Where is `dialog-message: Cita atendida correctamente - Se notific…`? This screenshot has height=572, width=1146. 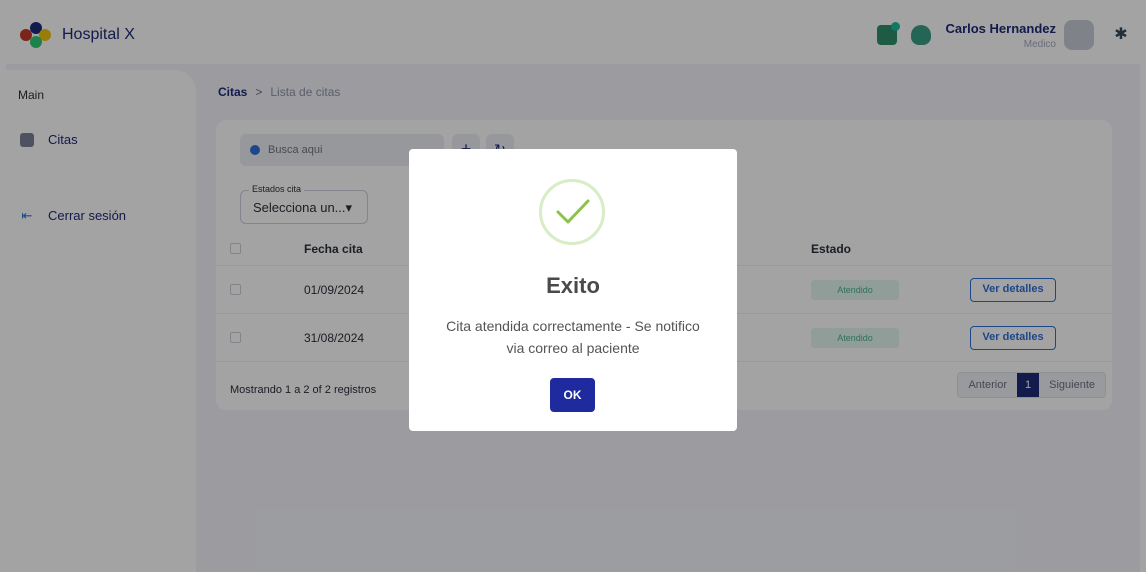 dialog-message: Cita atendida correctamente - Se notific… is located at coordinates (573, 337).